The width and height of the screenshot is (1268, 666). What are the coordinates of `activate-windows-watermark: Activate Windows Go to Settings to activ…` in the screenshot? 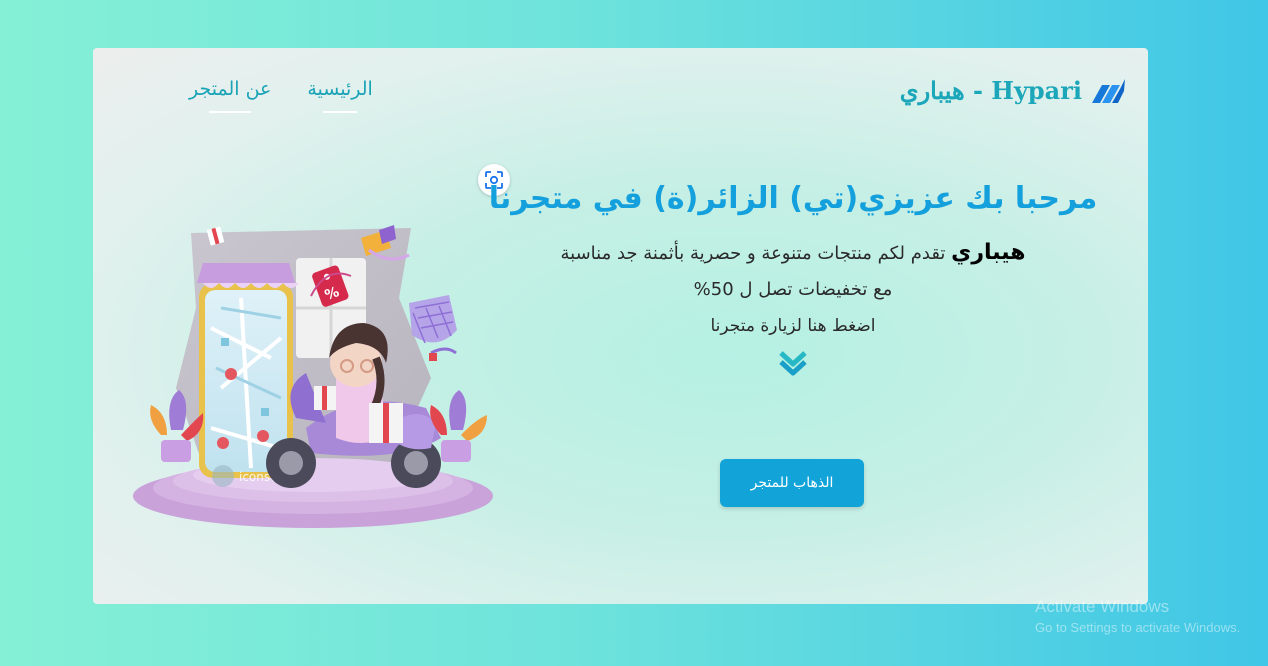 It's located at (1137, 616).